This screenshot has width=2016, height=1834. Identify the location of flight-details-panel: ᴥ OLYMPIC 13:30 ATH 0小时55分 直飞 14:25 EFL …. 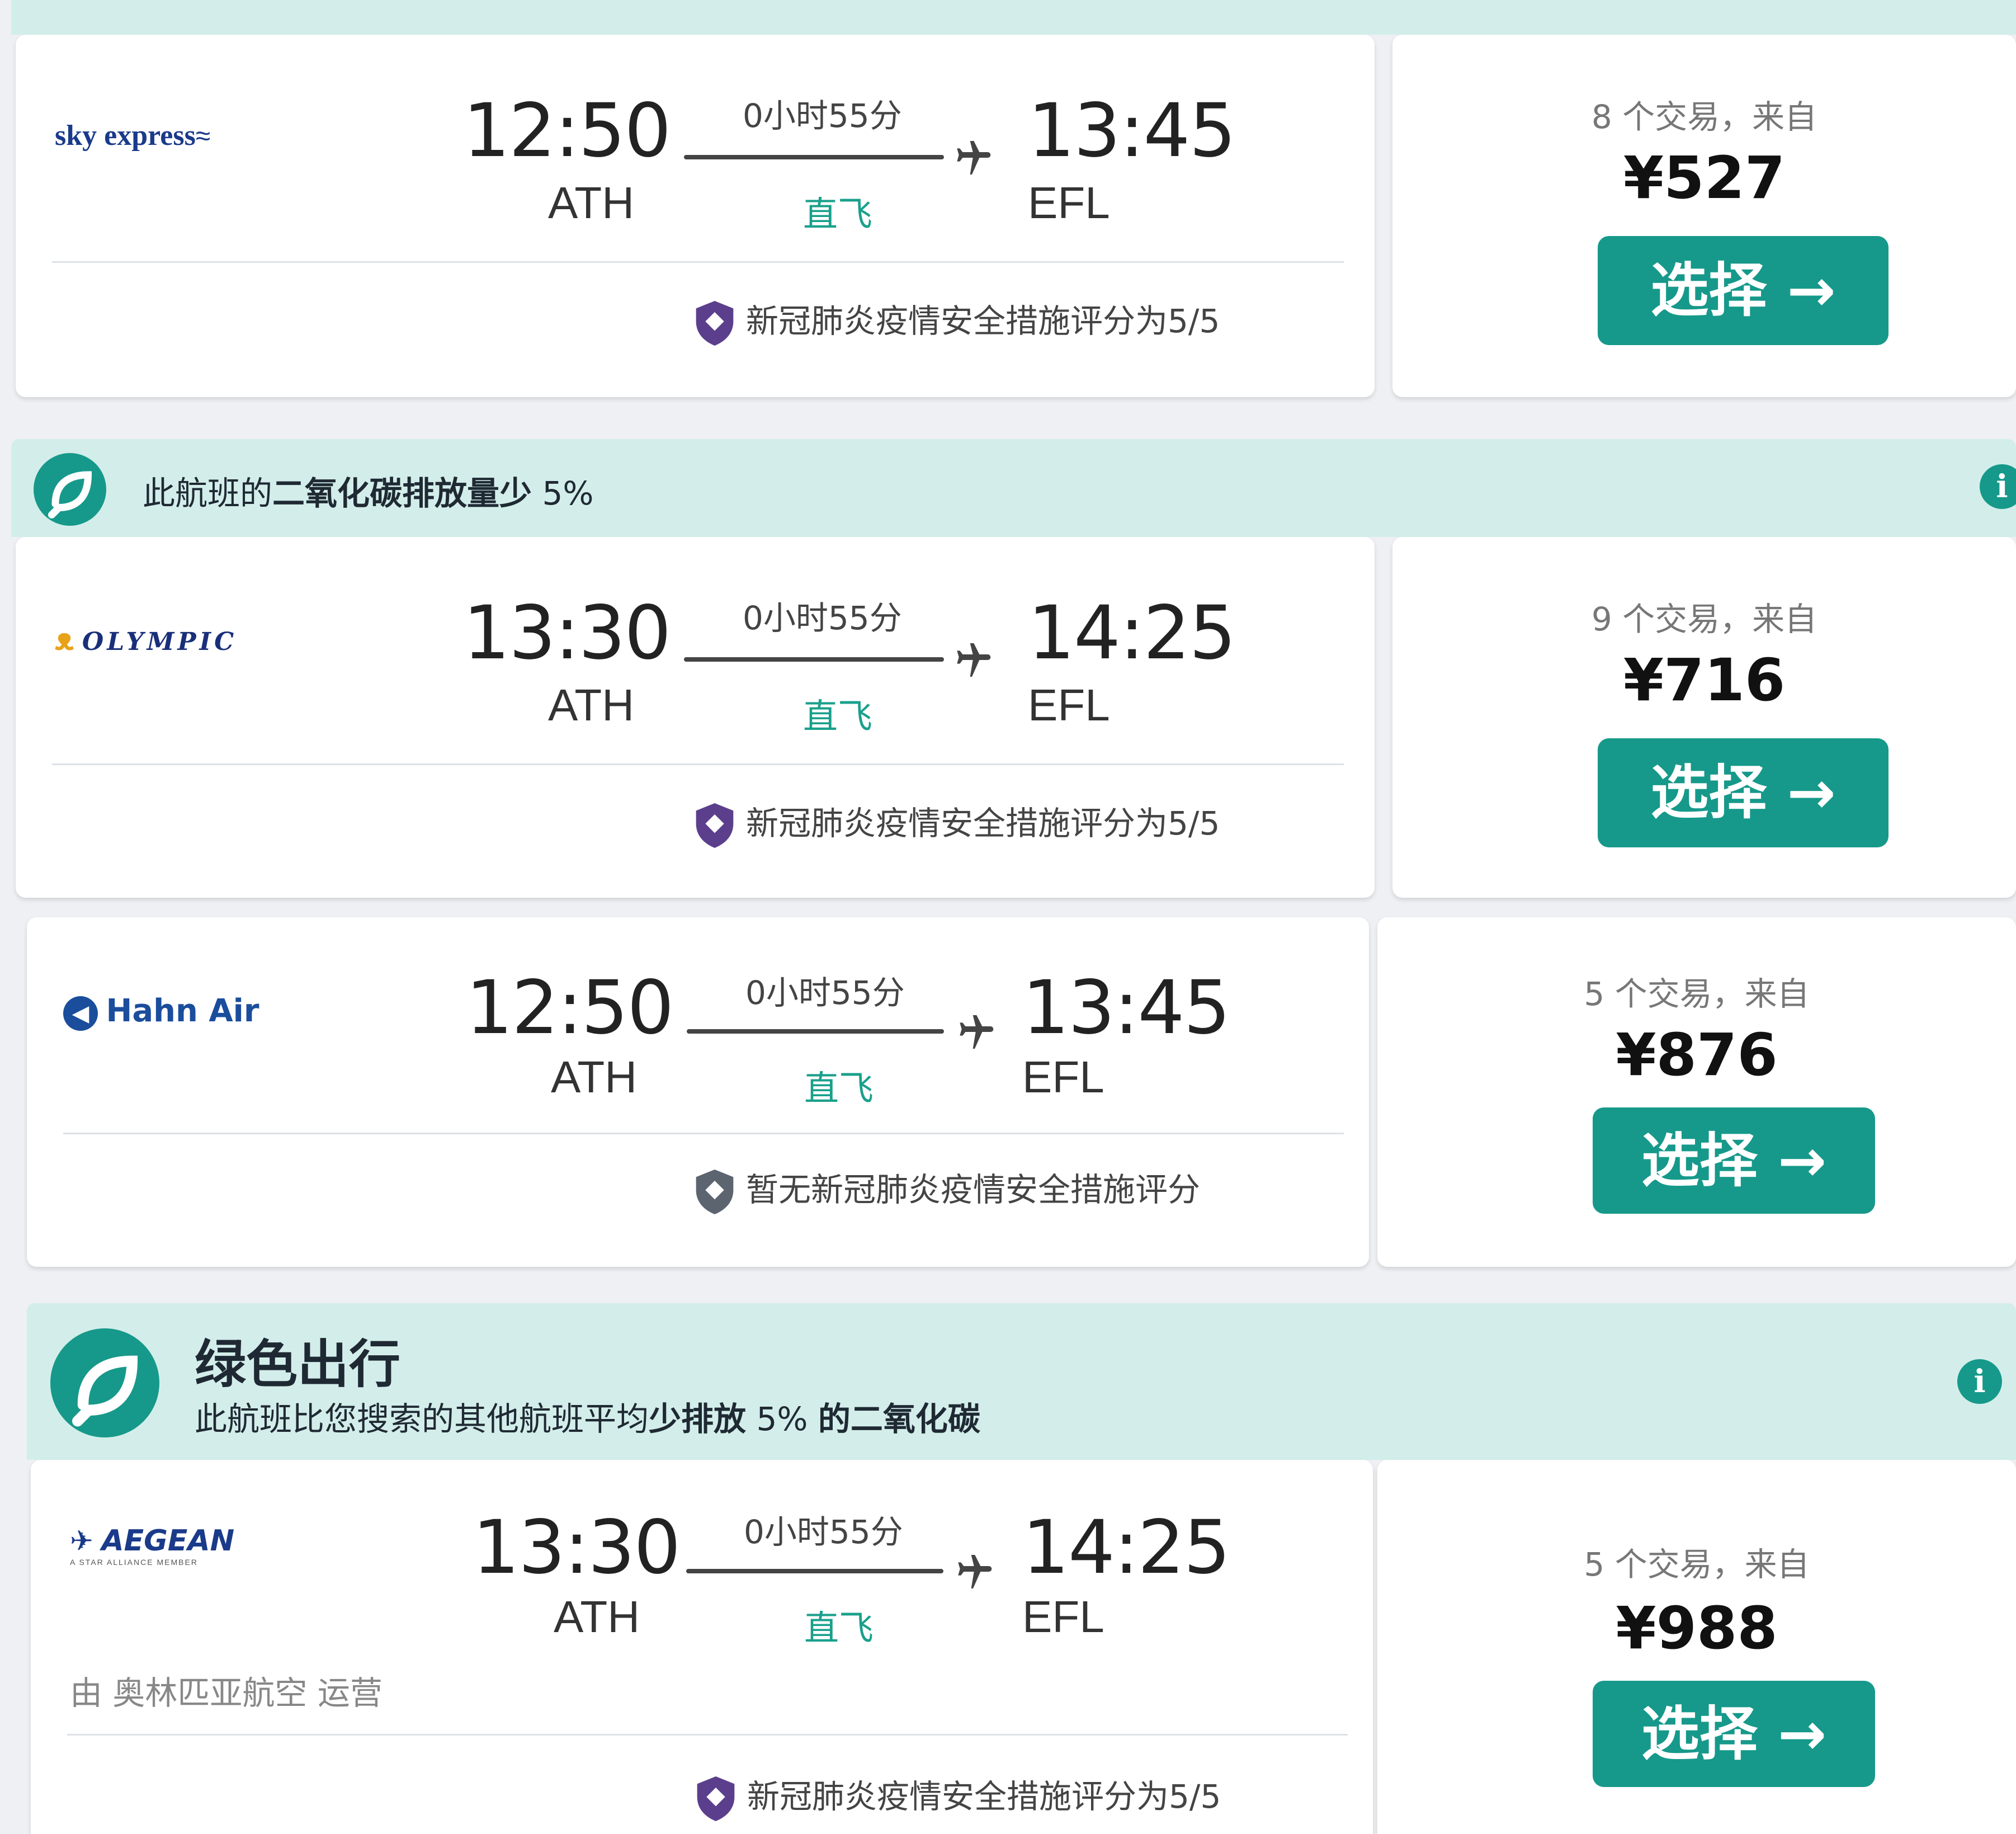
(695, 717).